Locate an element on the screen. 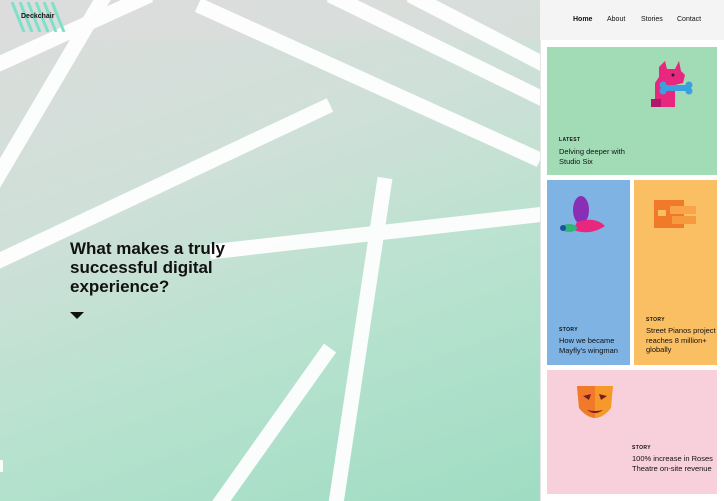  scroll-down-arrow-icon is located at coordinates (77, 315).